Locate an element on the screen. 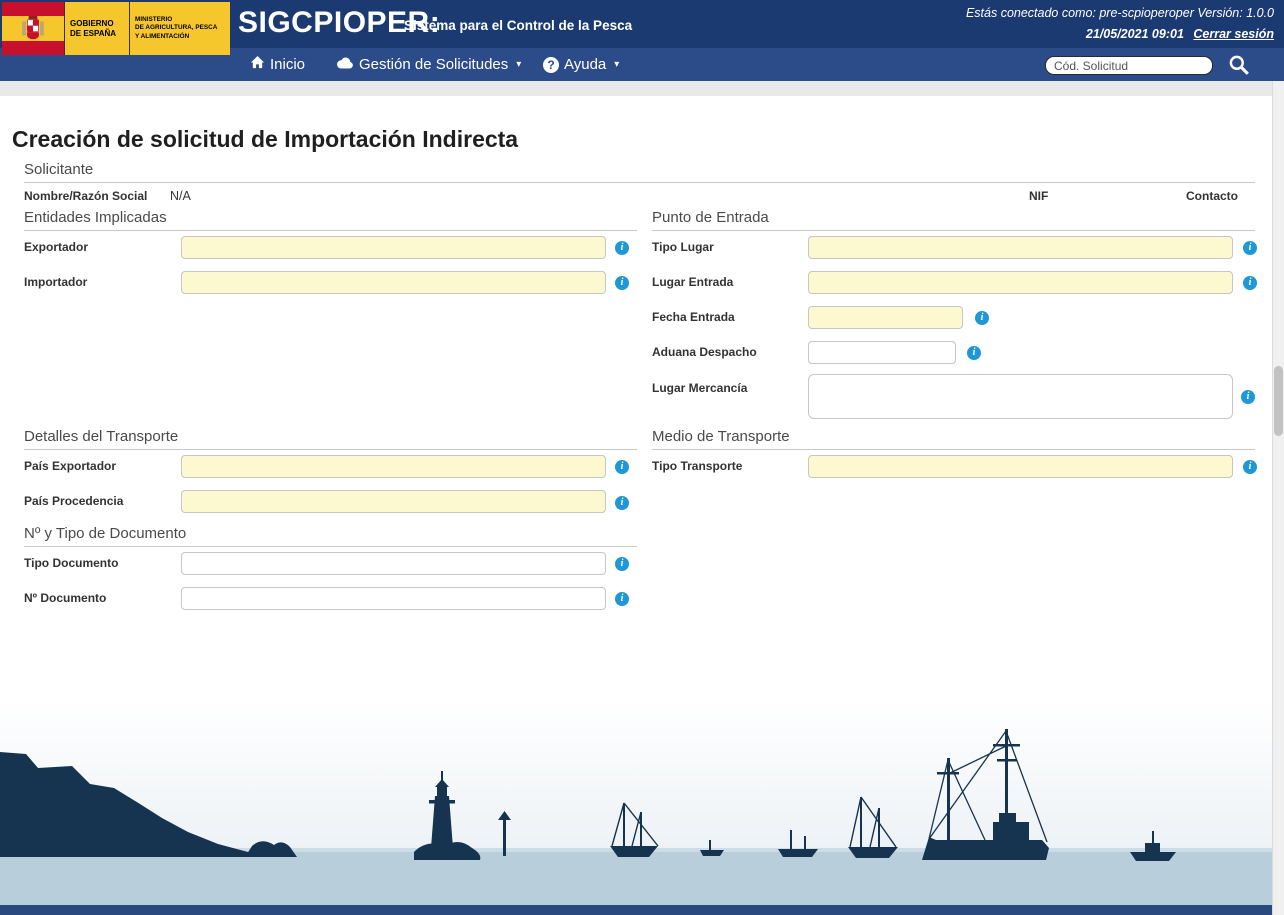  pais-procedencia-label: País Procedencia is located at coordinates (74, 501).